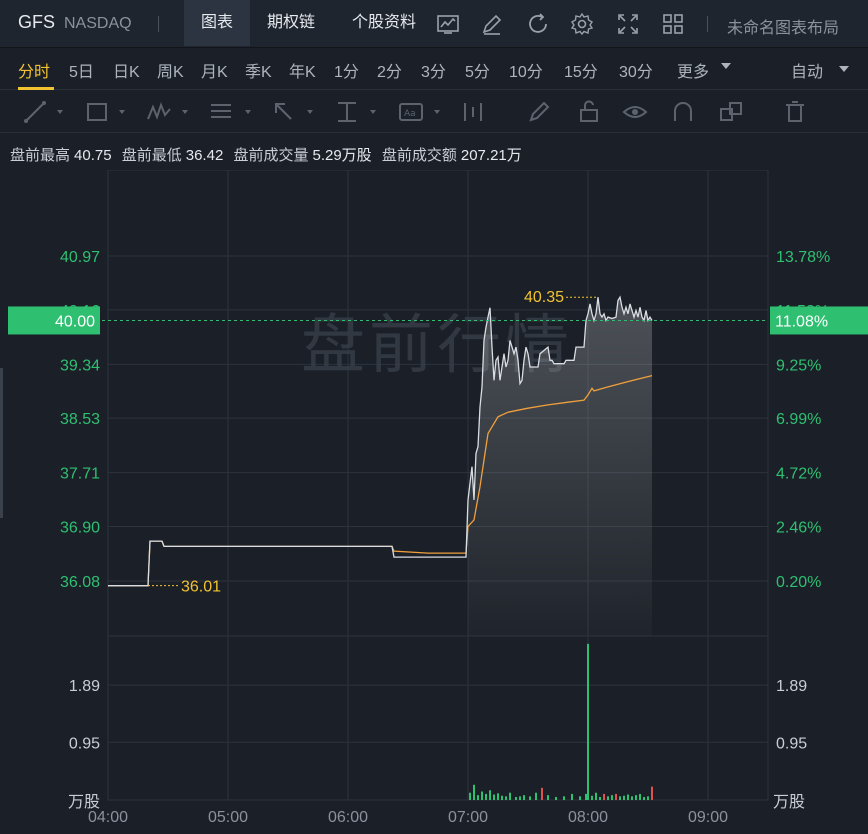  I want to click on period-15min: 15分, so click(581, 70).